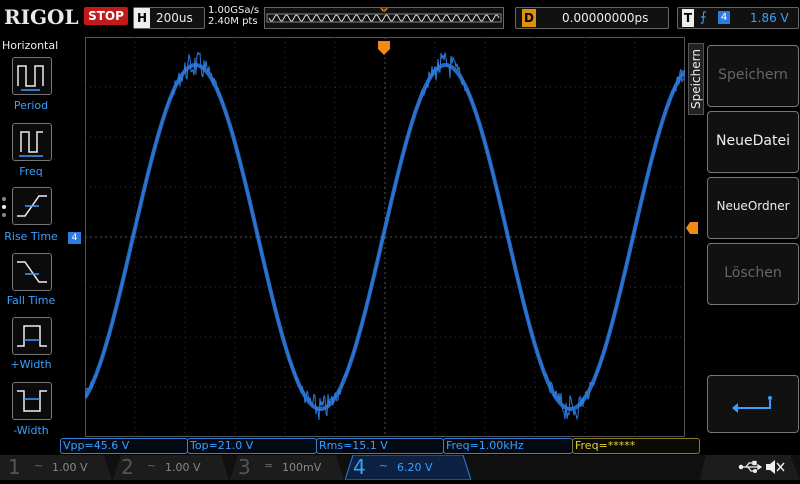  Describe the element at coordinates (127, 467) in the screenshot. I see `channel-2-number: 2` at that location.